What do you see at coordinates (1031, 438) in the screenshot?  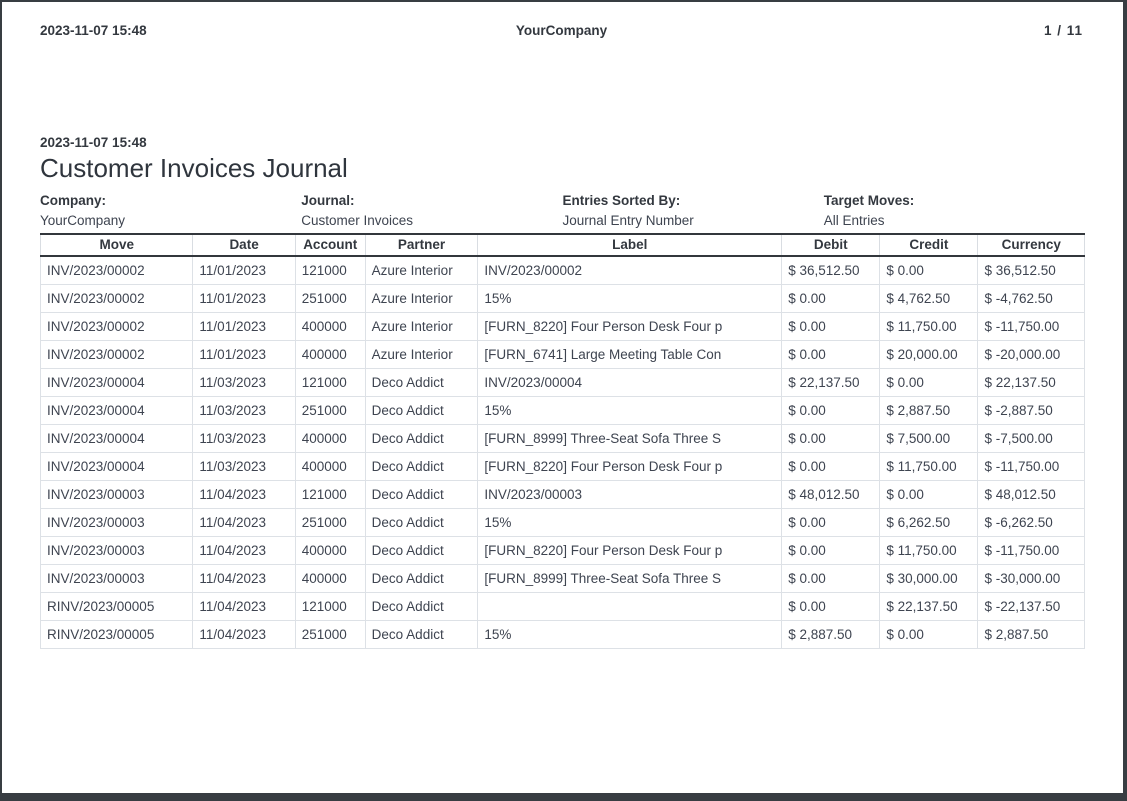 I see `cell-currency: $ -7,500.00` at bounding box center [1031, 438].